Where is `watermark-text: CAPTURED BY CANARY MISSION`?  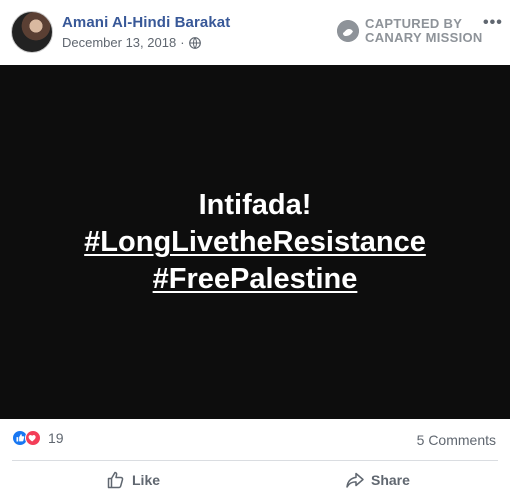
watermark-text: CAPTURED BY CANARY MISSION is located at coordinates (424, 31).